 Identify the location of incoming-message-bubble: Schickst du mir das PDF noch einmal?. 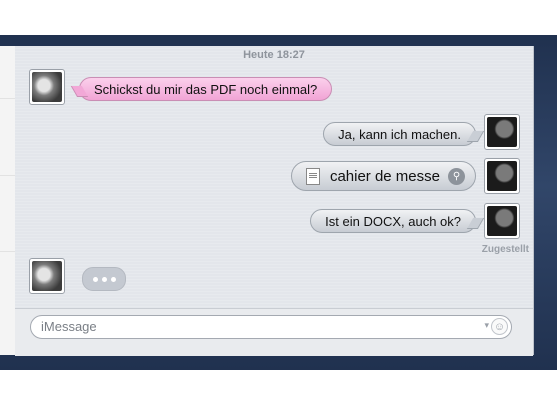
(206, 89).